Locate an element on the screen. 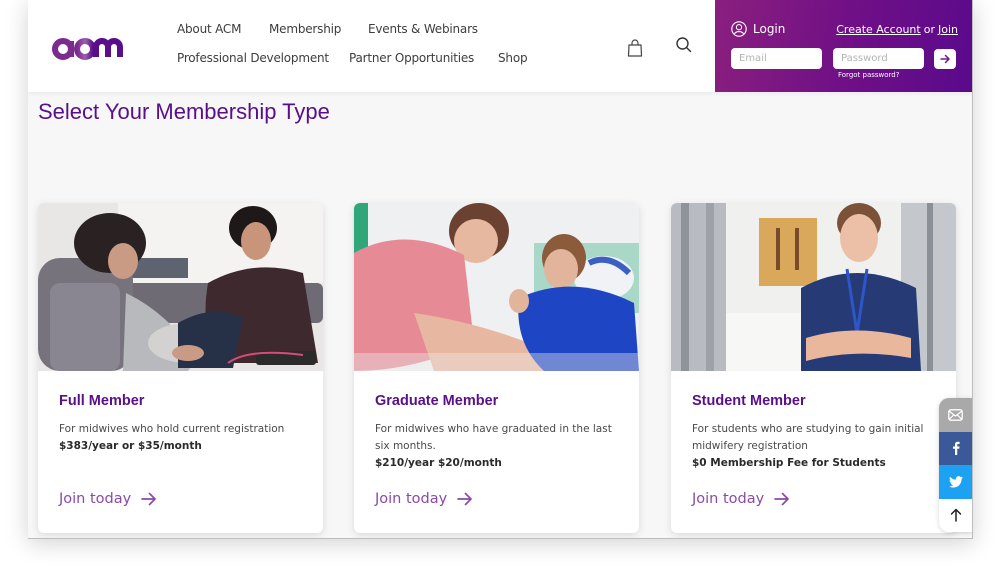 This screenshot has width=1000, height=570. nav-professional-development: Professional Development is located at coordinates (253, 58).